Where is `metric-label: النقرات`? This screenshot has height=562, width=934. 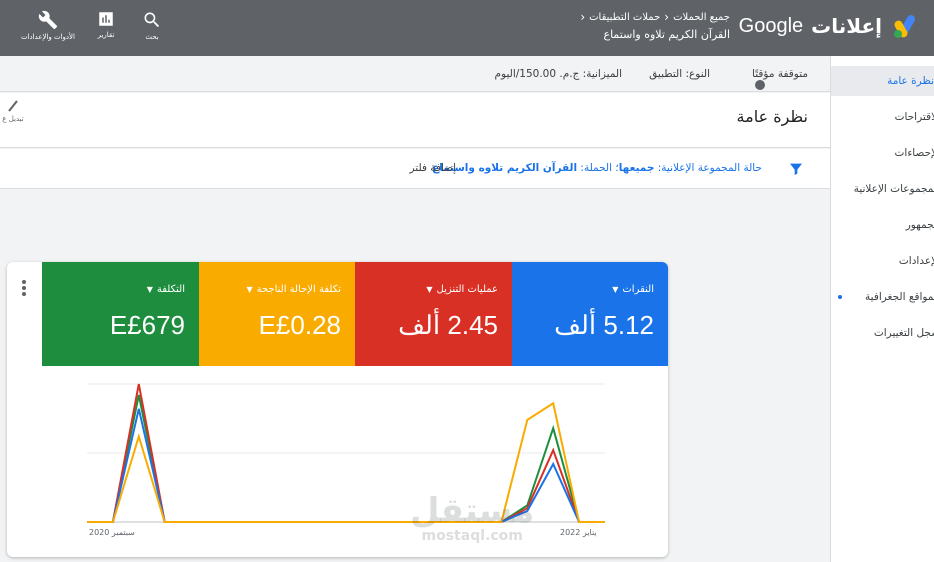
metric-label: النقرات is located at coordinates (638, 289).